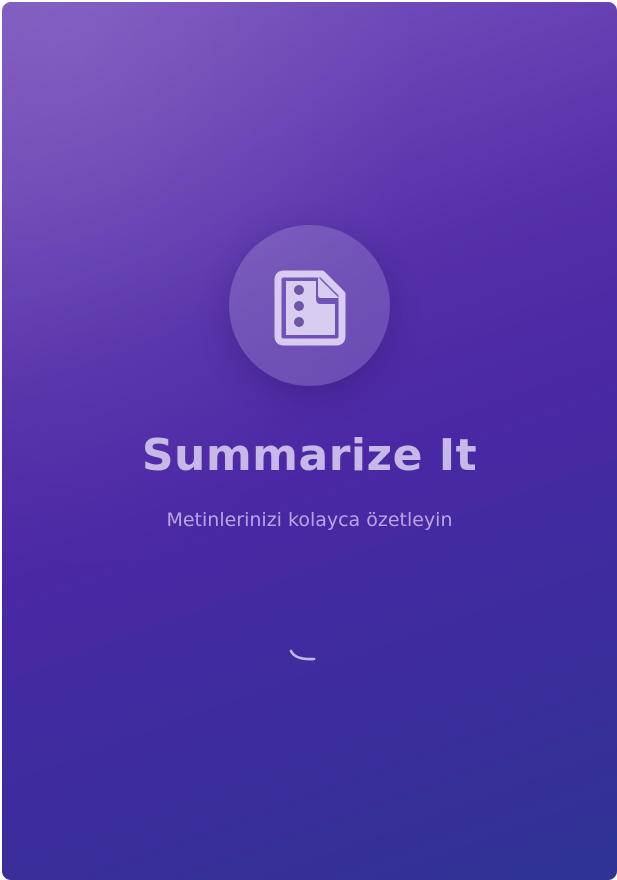  What do you see at coordinates (309, 455) in the screenshot?
I see `app-title: Summarize It` at bounding box center [309, 455].